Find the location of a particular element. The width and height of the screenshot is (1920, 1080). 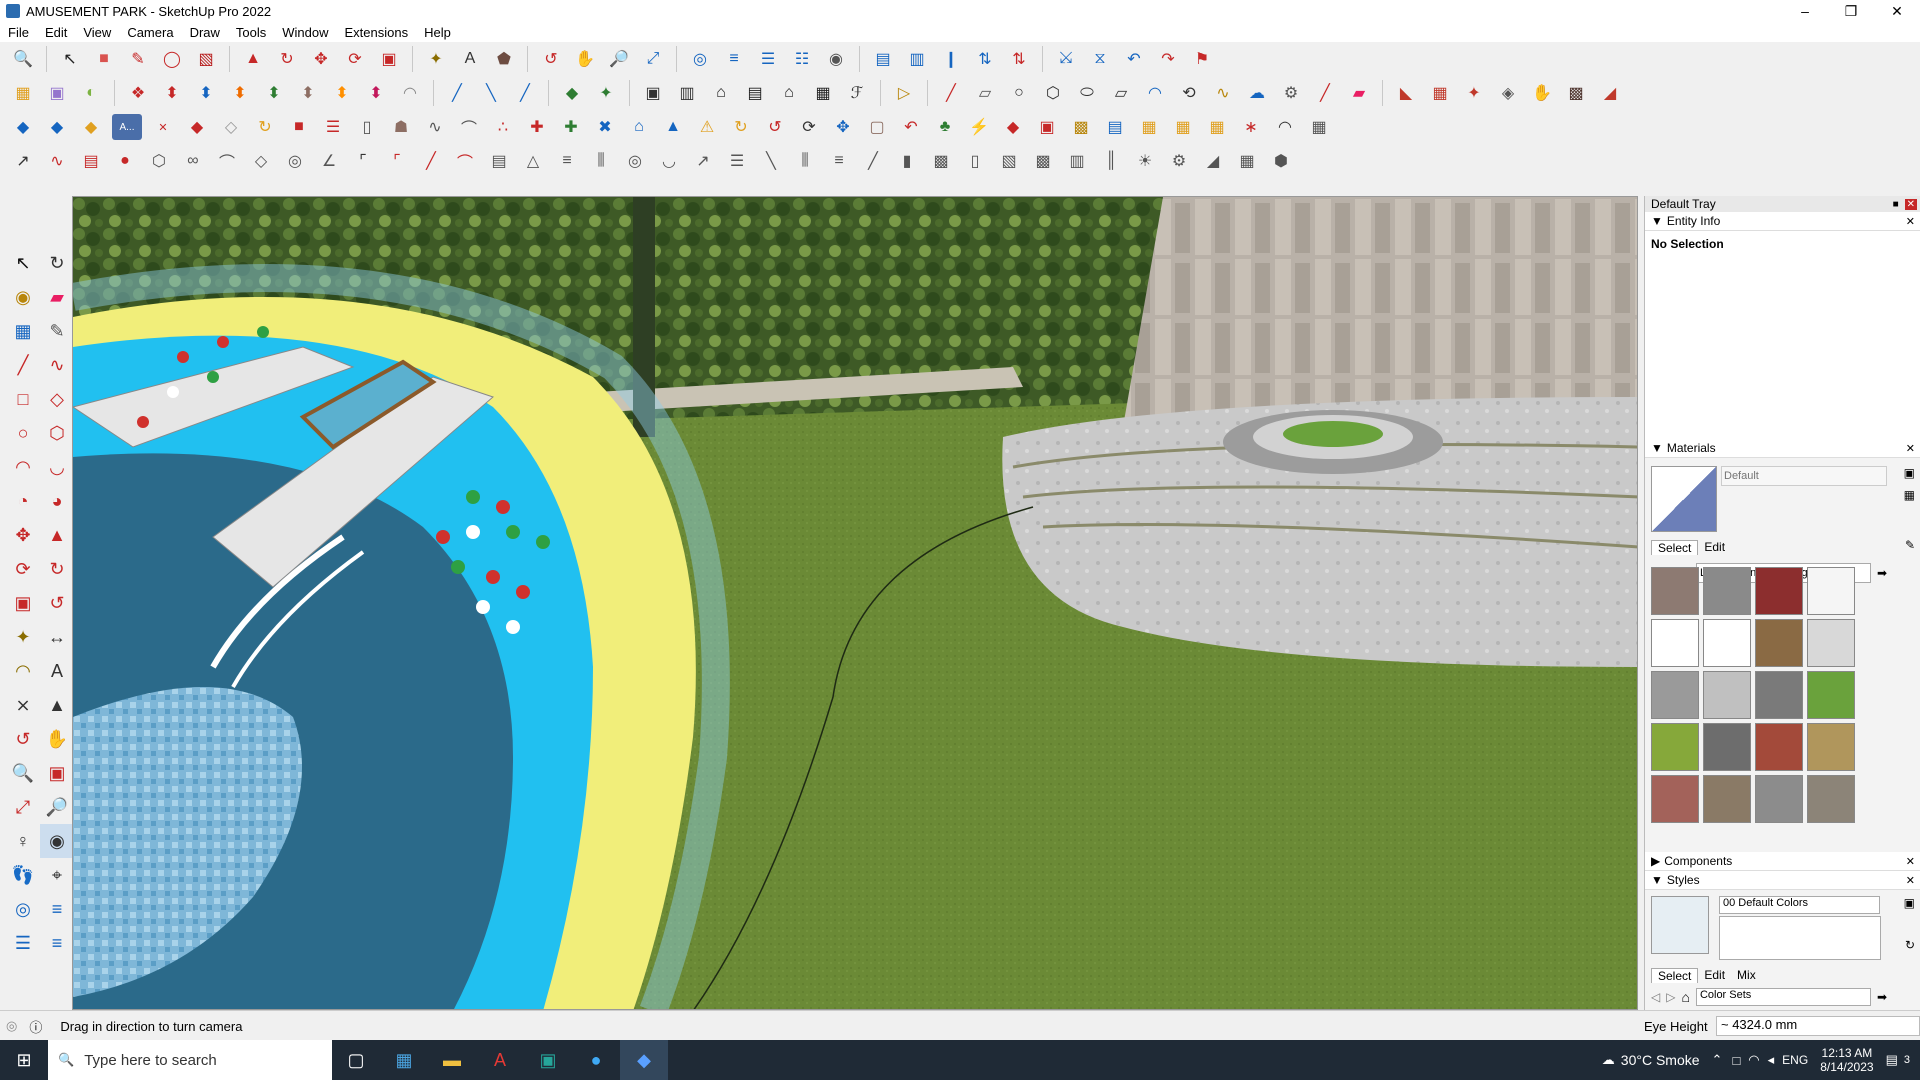

menu-extensions: Extensions is located at coordinates (377, 32).